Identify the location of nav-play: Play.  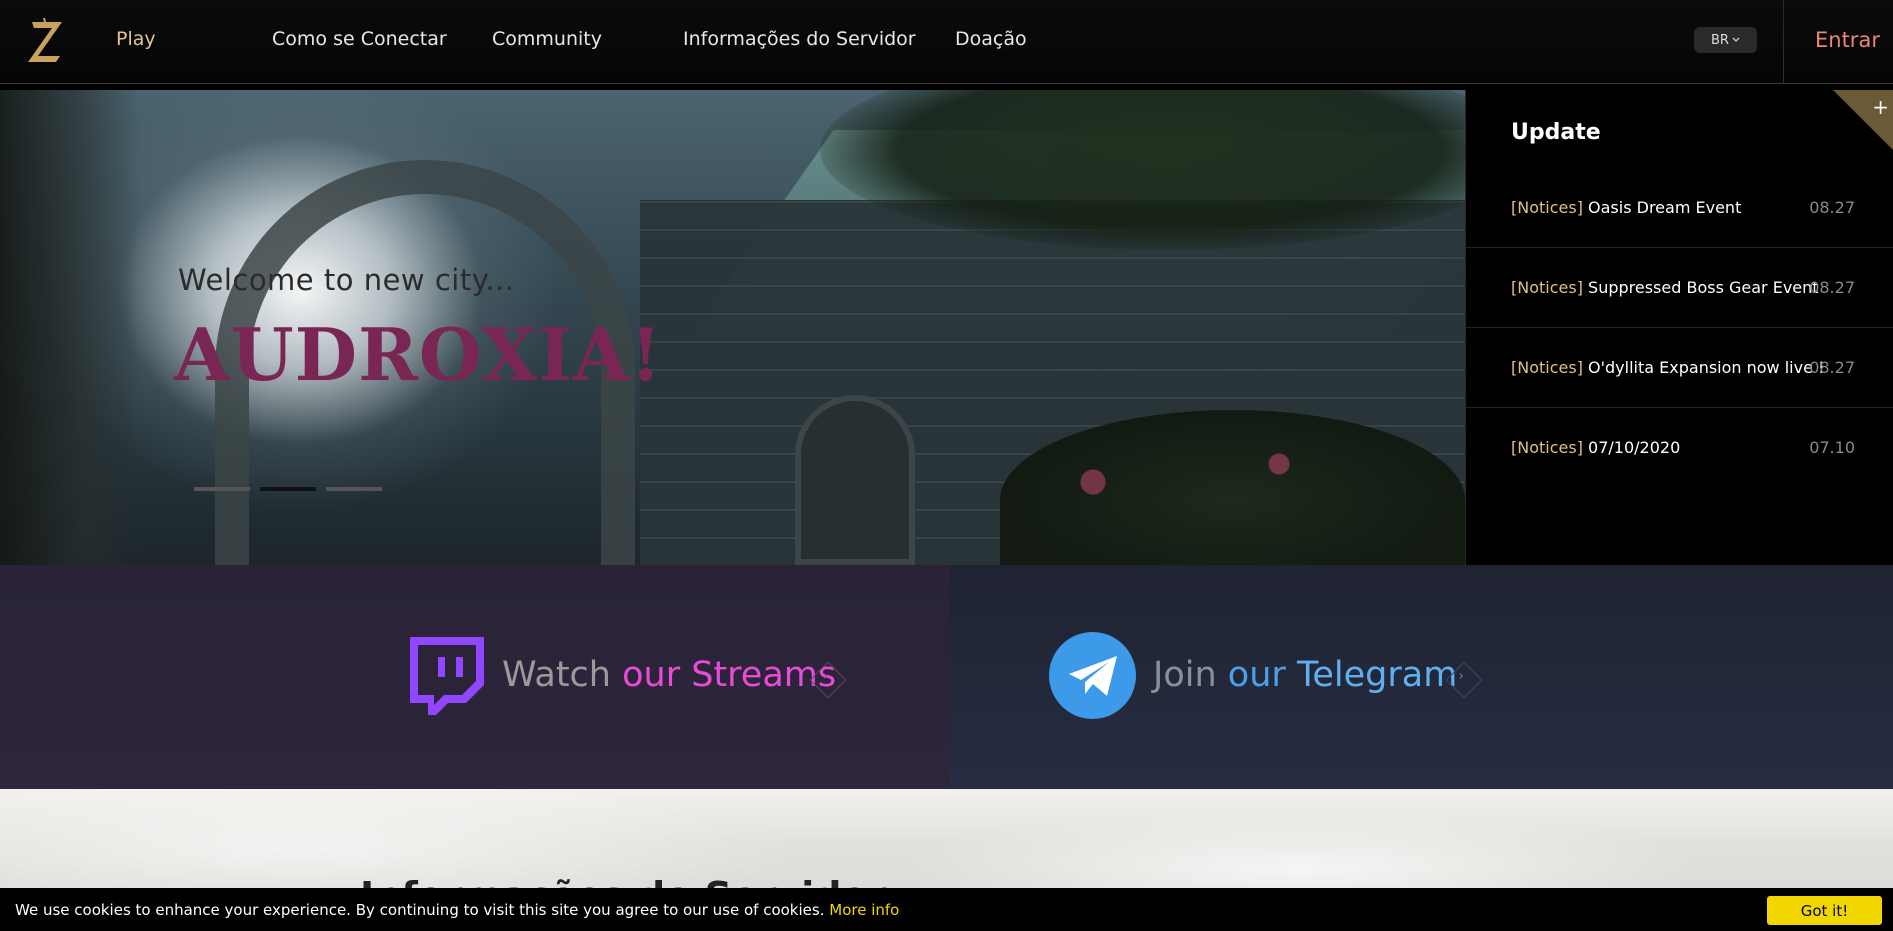
(136, 39).